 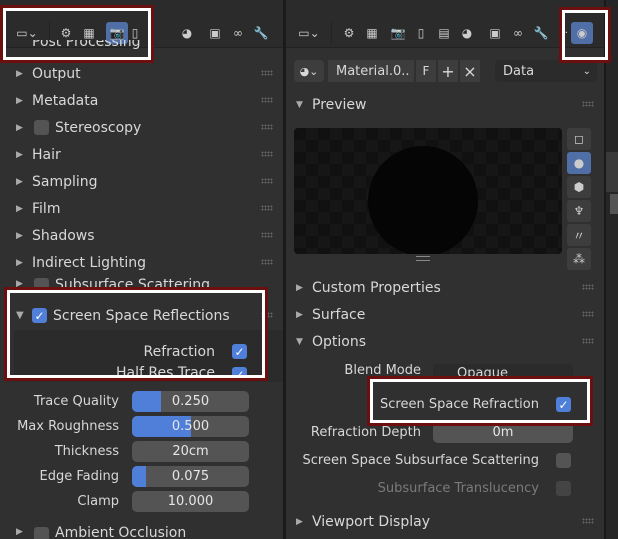 What do you see at coordinates (86, 45) in the screenshot?
I see `post-processing-label: Post Processing` at bounding box center [86, 45].